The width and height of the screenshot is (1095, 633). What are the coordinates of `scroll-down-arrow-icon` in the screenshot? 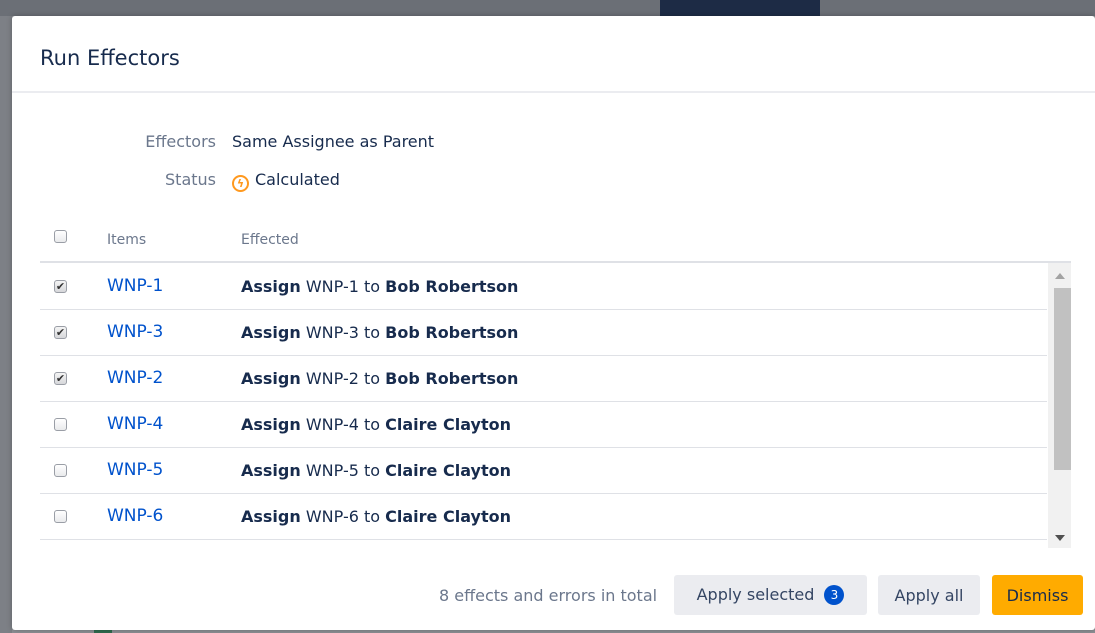 It's located at (1060, 538).